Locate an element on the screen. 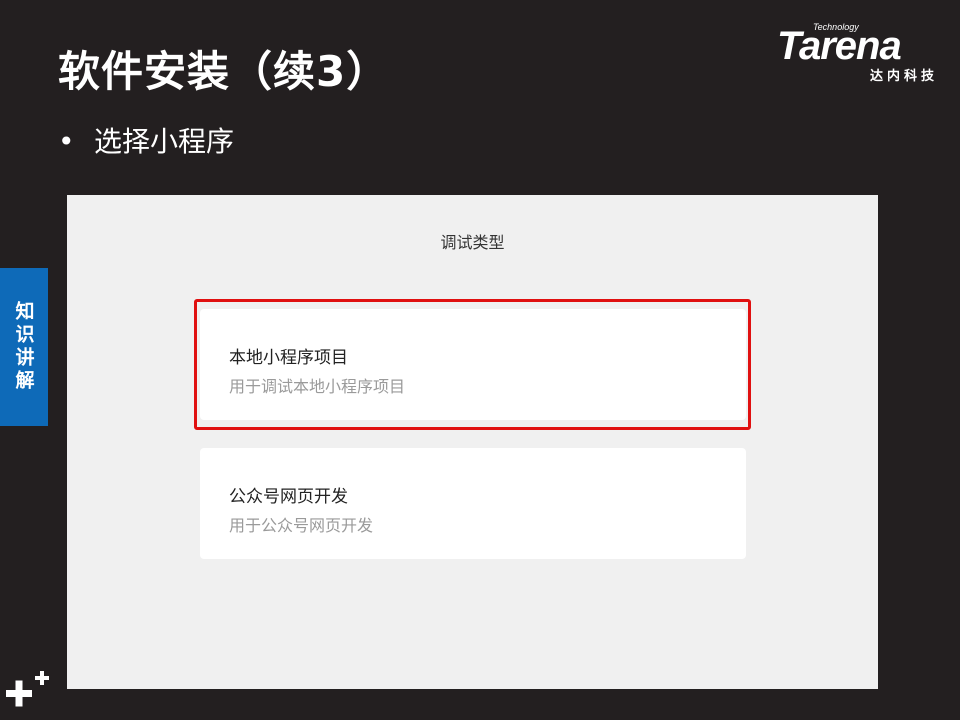 This screenshot has width=960, height=720. panel-title: 调试类型 is located at coordinates (472, 242).